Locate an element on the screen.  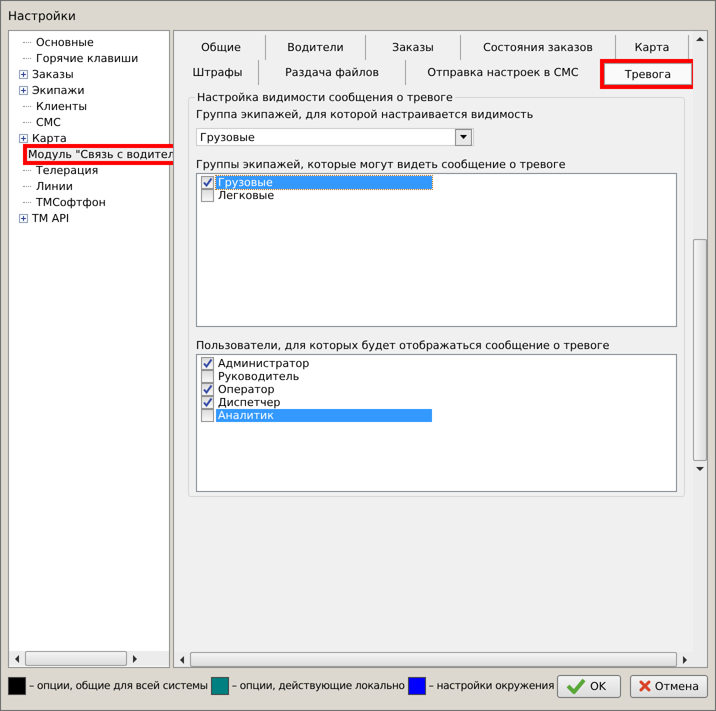
tree-item: Заказы is located at coordinates (53, 74).